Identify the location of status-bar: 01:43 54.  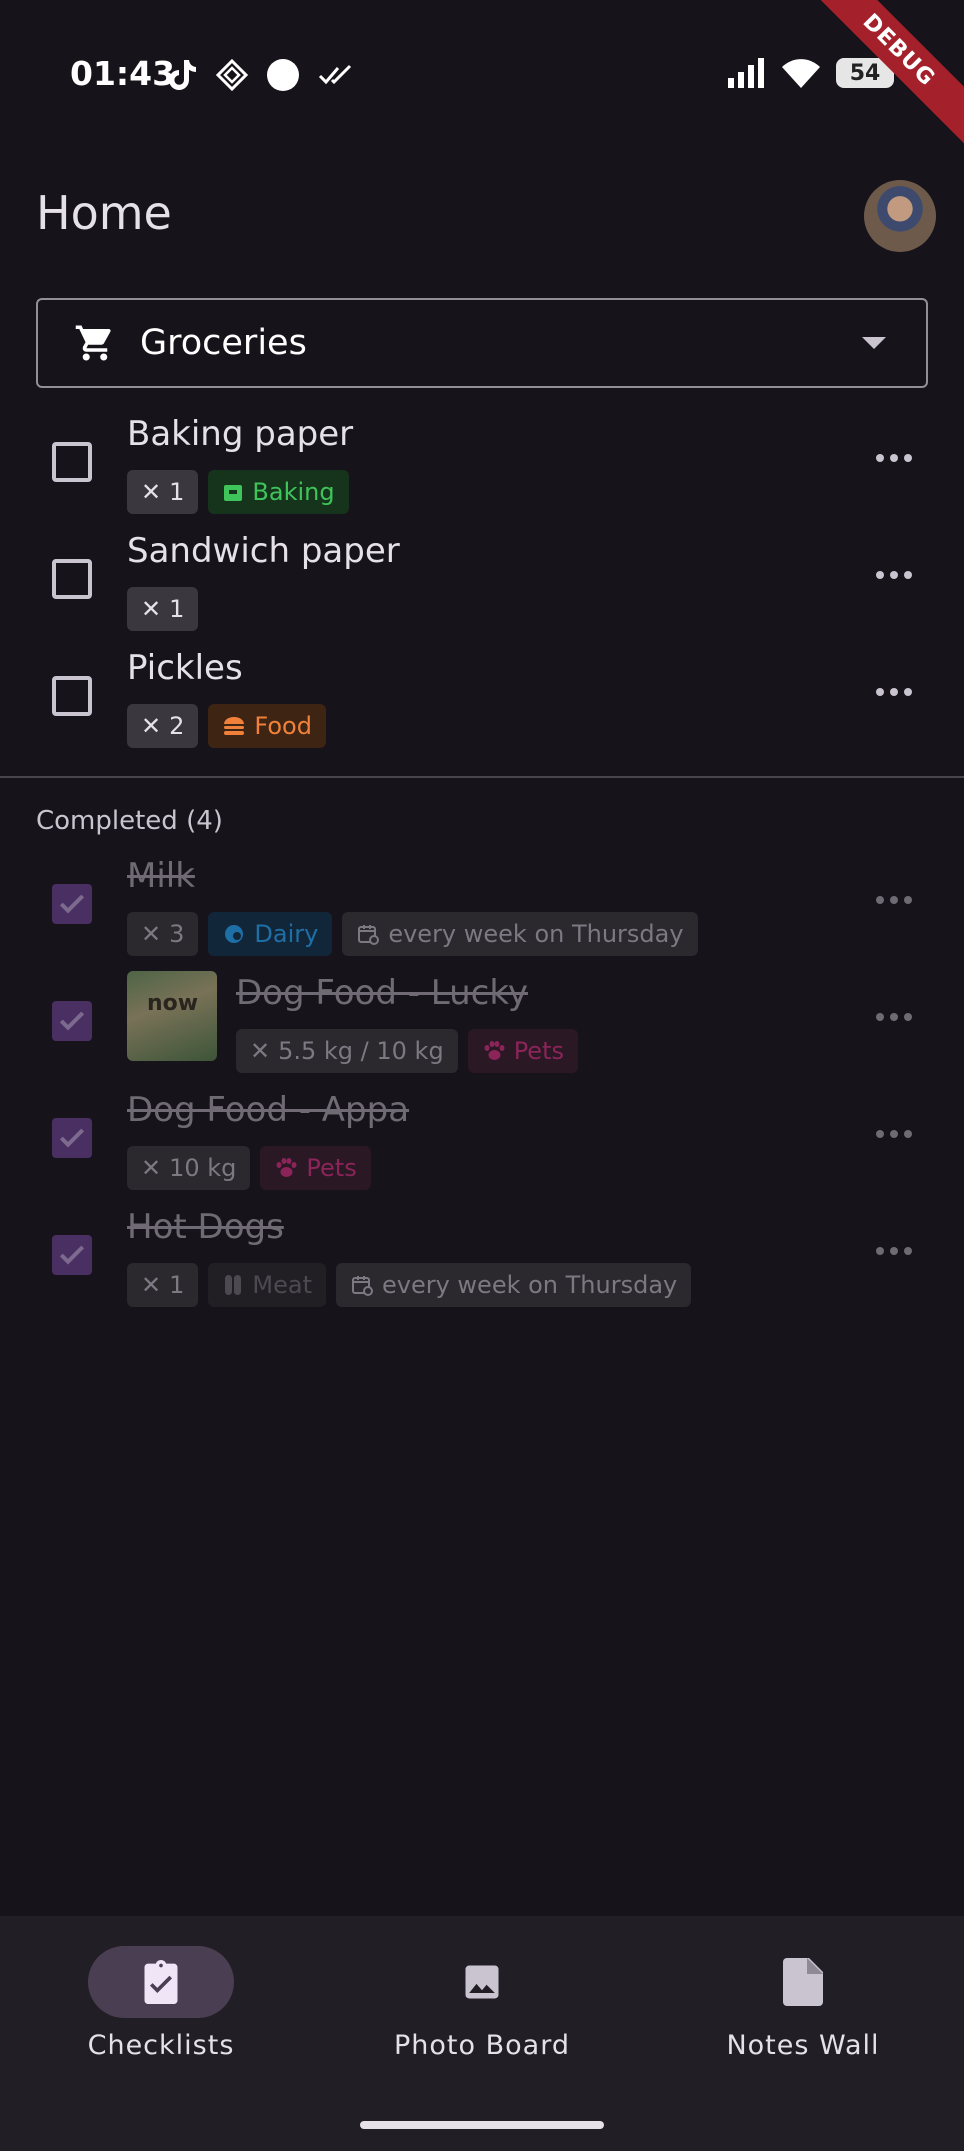
(482, 75).